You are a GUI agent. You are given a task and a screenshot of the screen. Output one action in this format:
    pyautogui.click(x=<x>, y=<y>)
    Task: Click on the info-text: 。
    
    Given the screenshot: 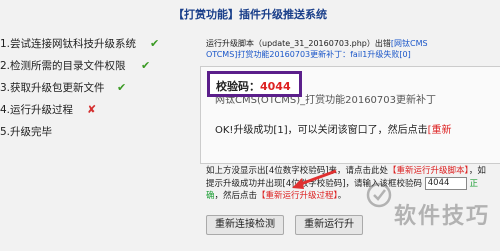 What is the action you would take?
    pyautogui.click(x=342, y=196)
    